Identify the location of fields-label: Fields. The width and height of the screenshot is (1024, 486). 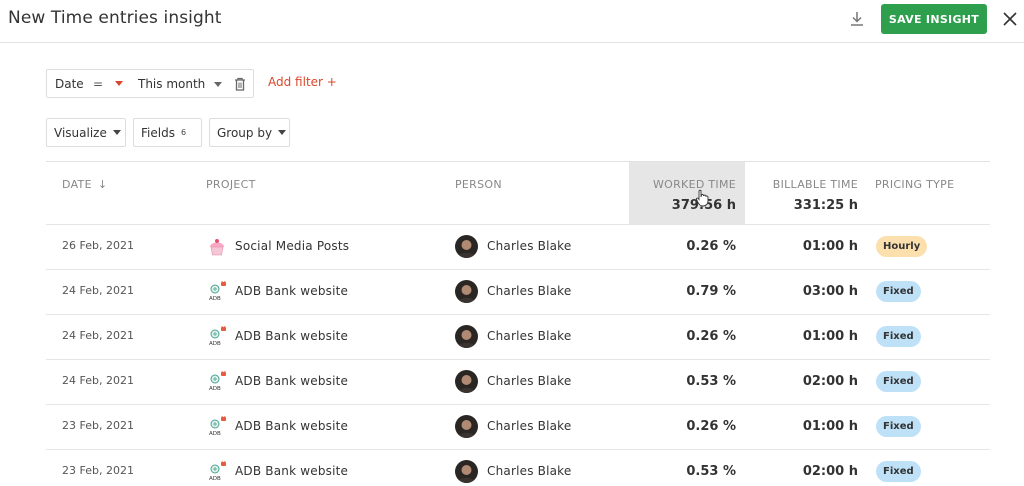
(158, 132).